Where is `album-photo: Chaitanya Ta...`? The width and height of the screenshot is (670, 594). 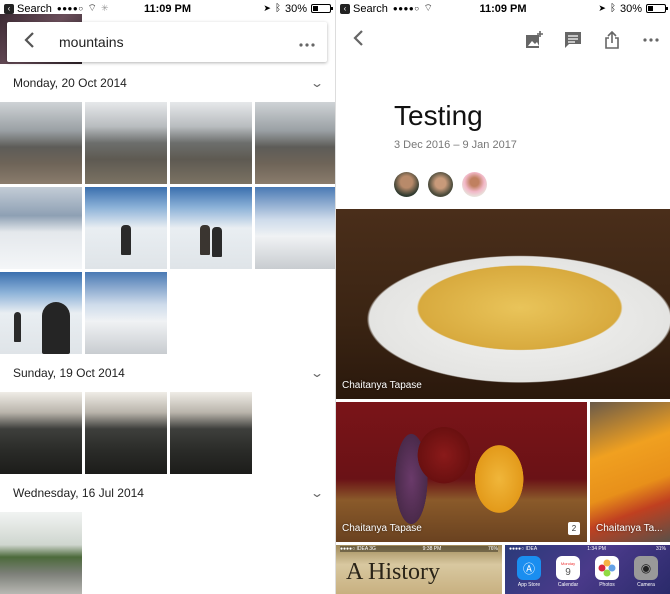
album-photo: Chaitanya Ta... is located at coordinates (630, 472).